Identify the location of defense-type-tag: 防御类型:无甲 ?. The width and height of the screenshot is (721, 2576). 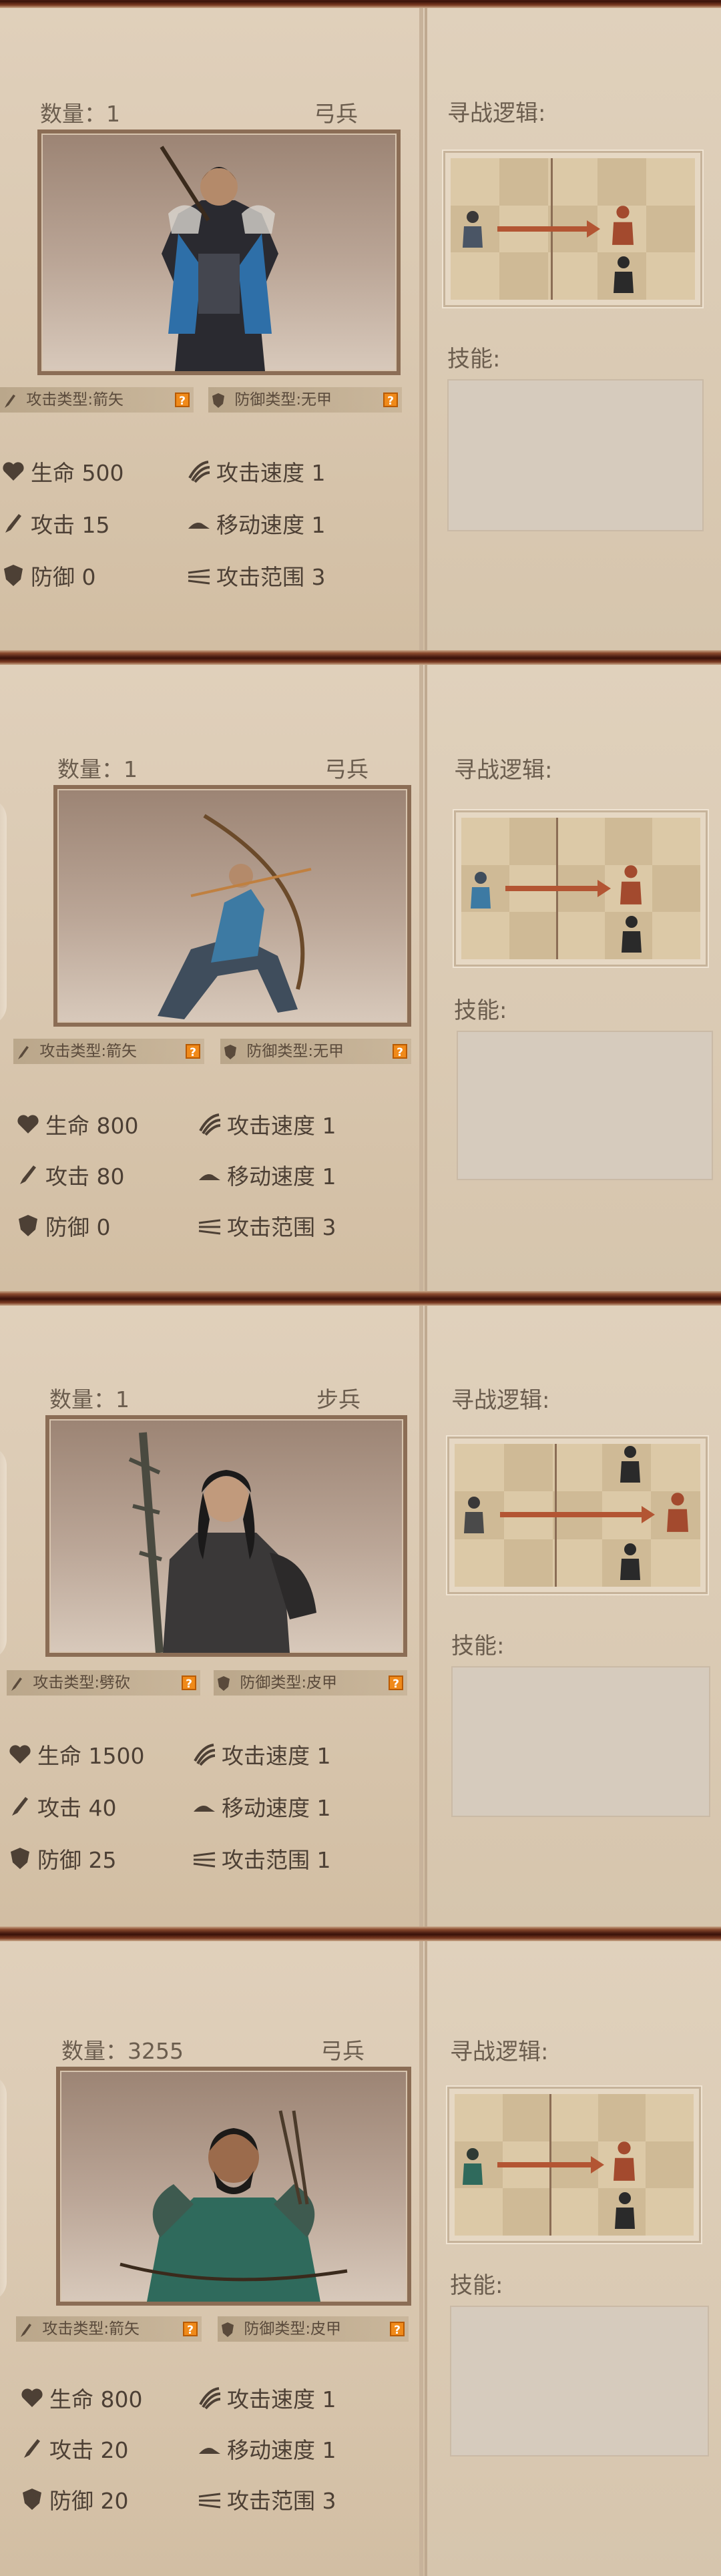
(305, 400).